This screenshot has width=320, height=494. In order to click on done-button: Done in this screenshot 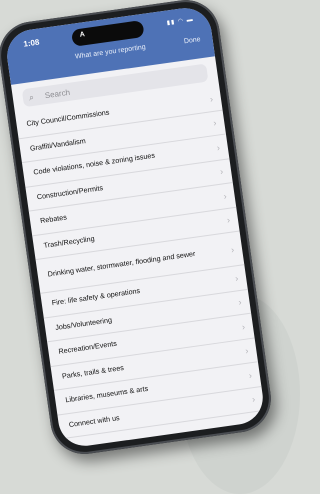, I will do `click(192, 40)`.